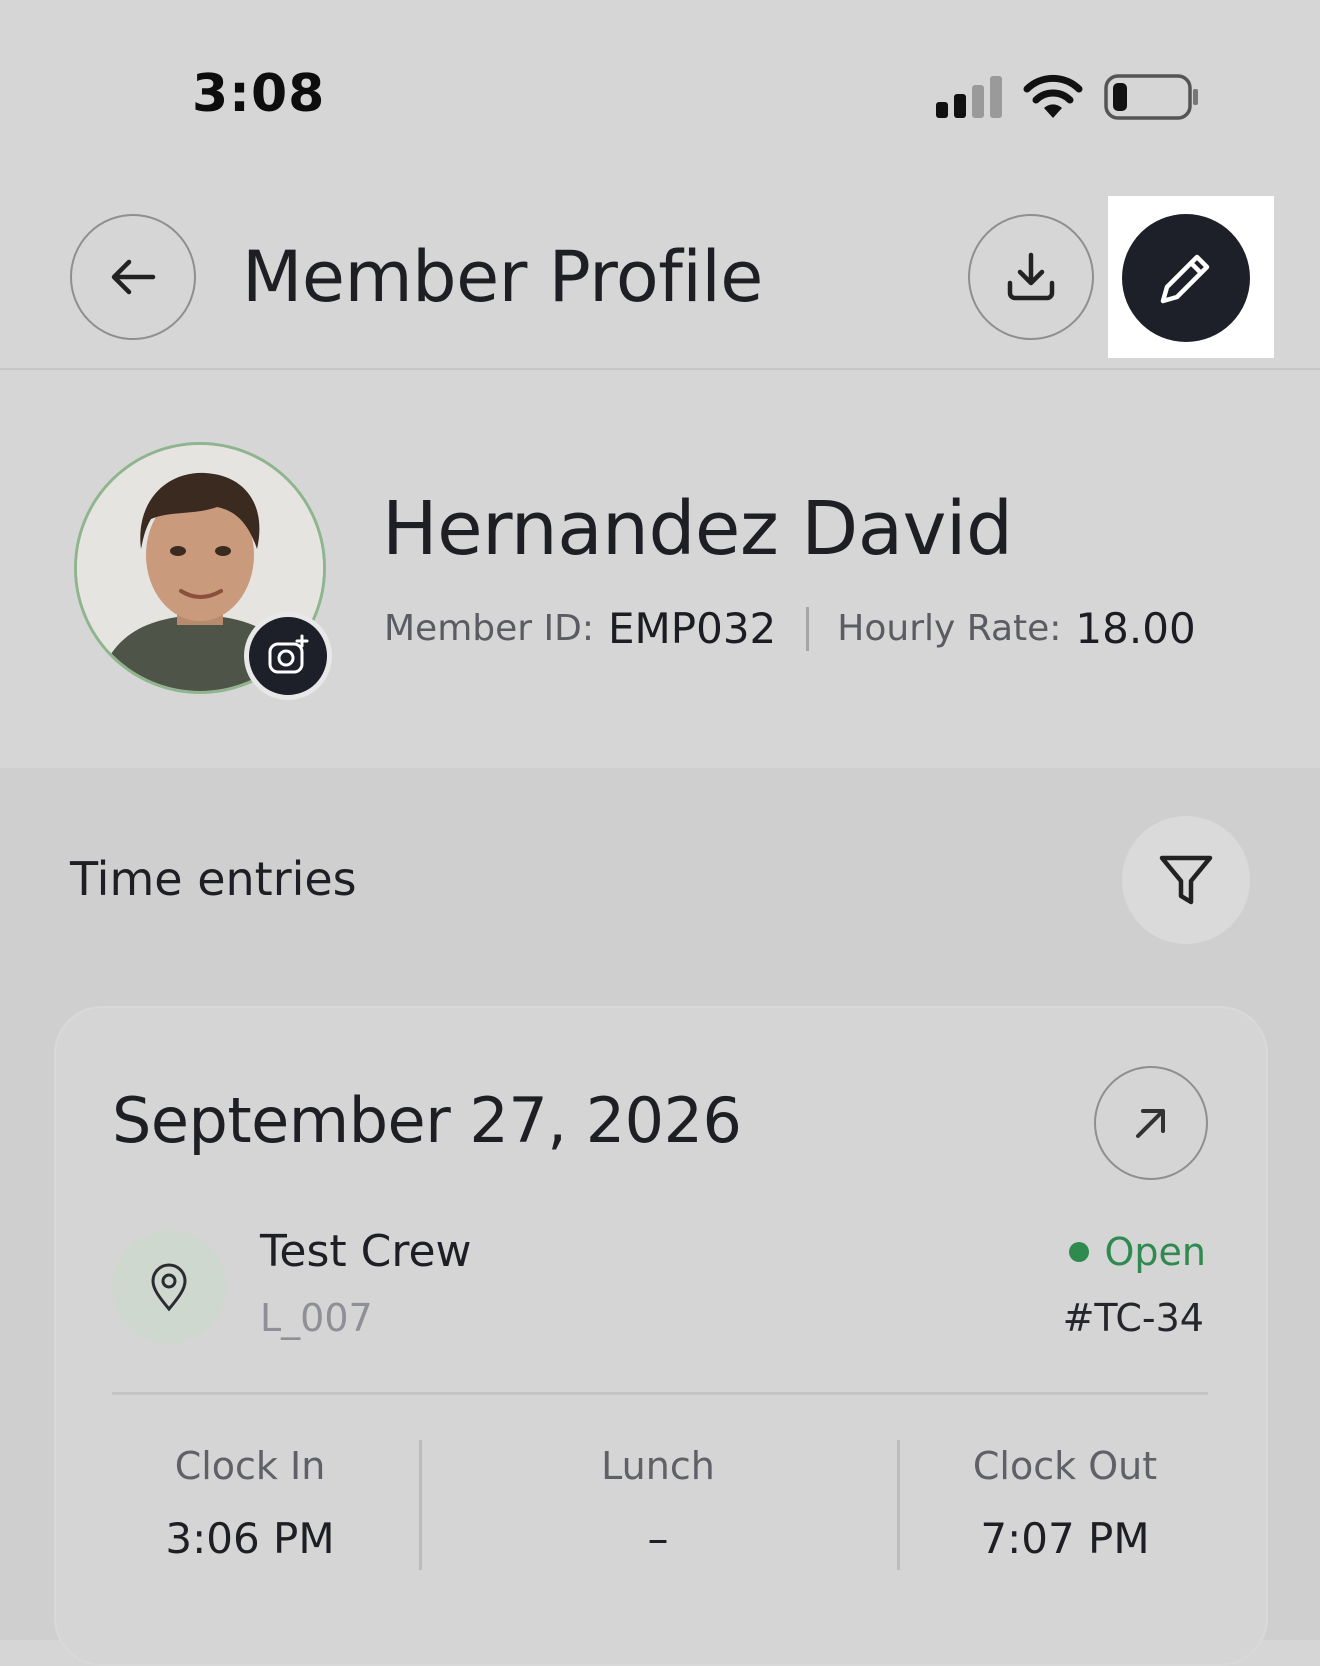  I want to click on location-badge, so click(169, 1287).